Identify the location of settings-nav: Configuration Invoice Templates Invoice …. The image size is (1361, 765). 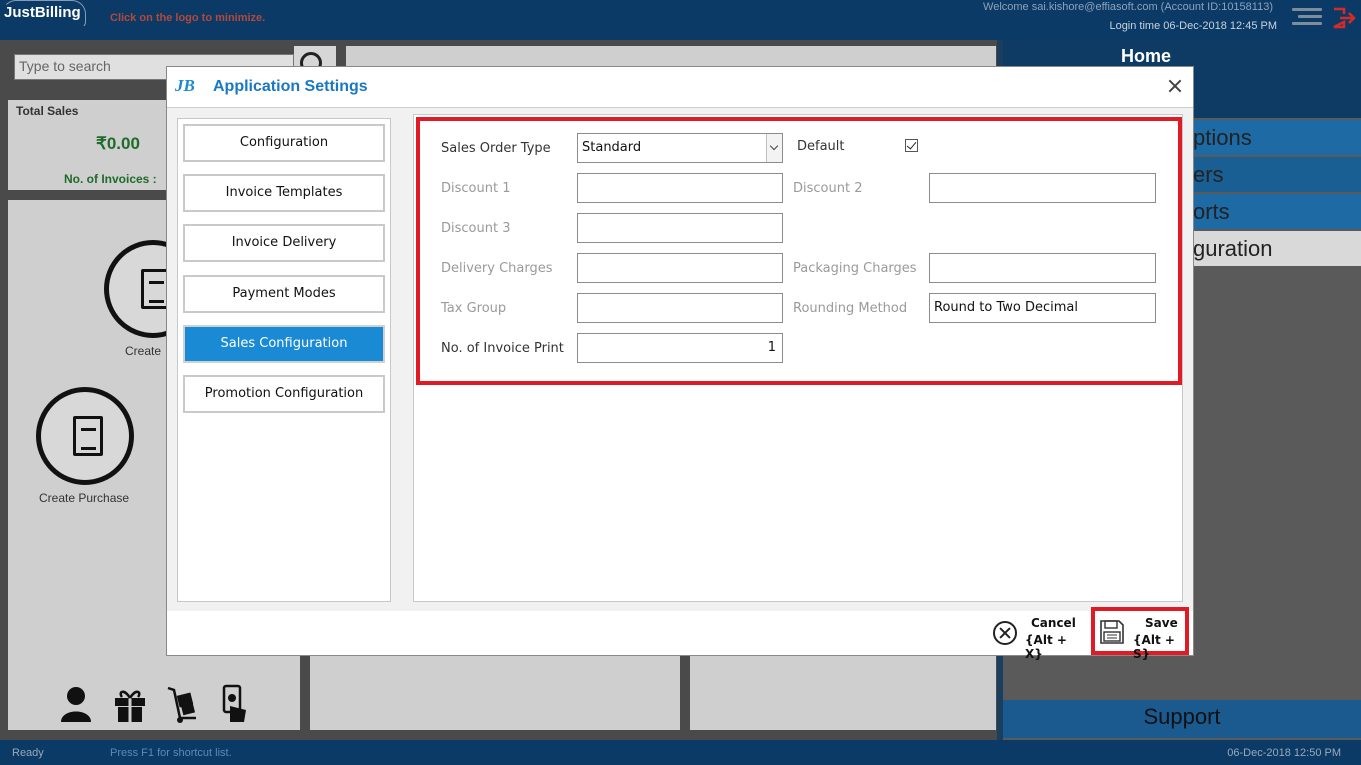
(284, 360).